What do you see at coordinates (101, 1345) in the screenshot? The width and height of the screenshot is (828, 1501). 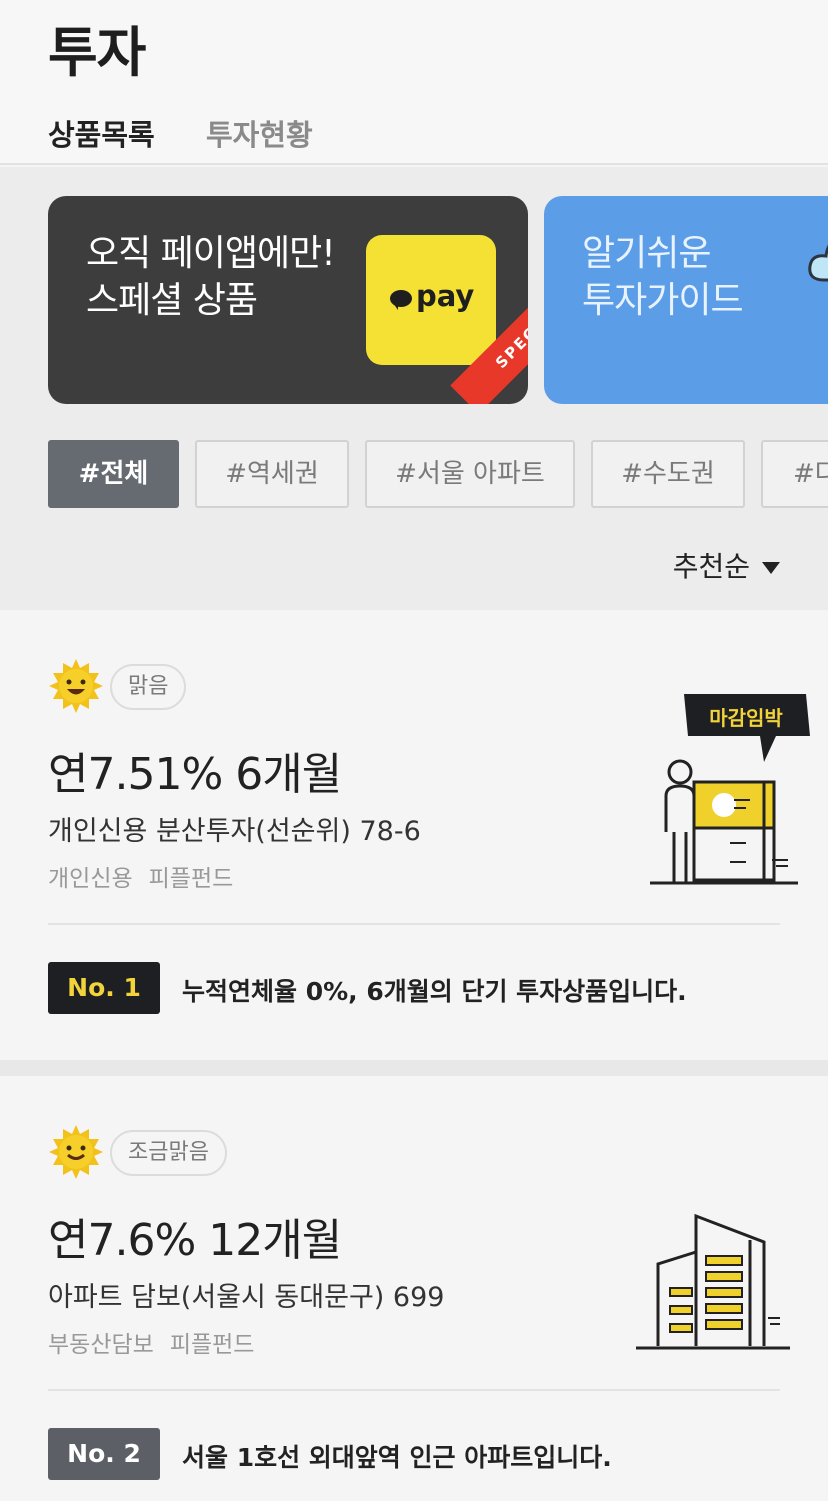 I see `category-label: 부동산담보` at bounding box center [101, 1345].